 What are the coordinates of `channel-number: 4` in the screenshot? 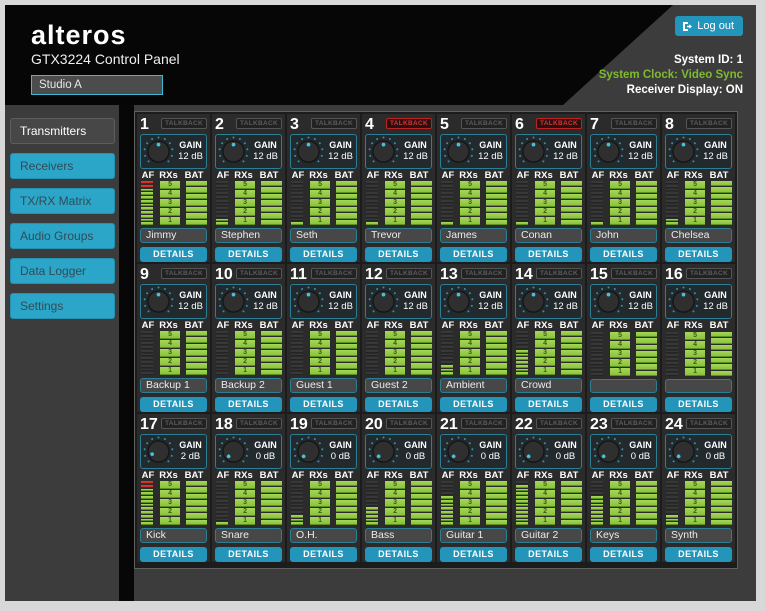 It's located at (369, 124).